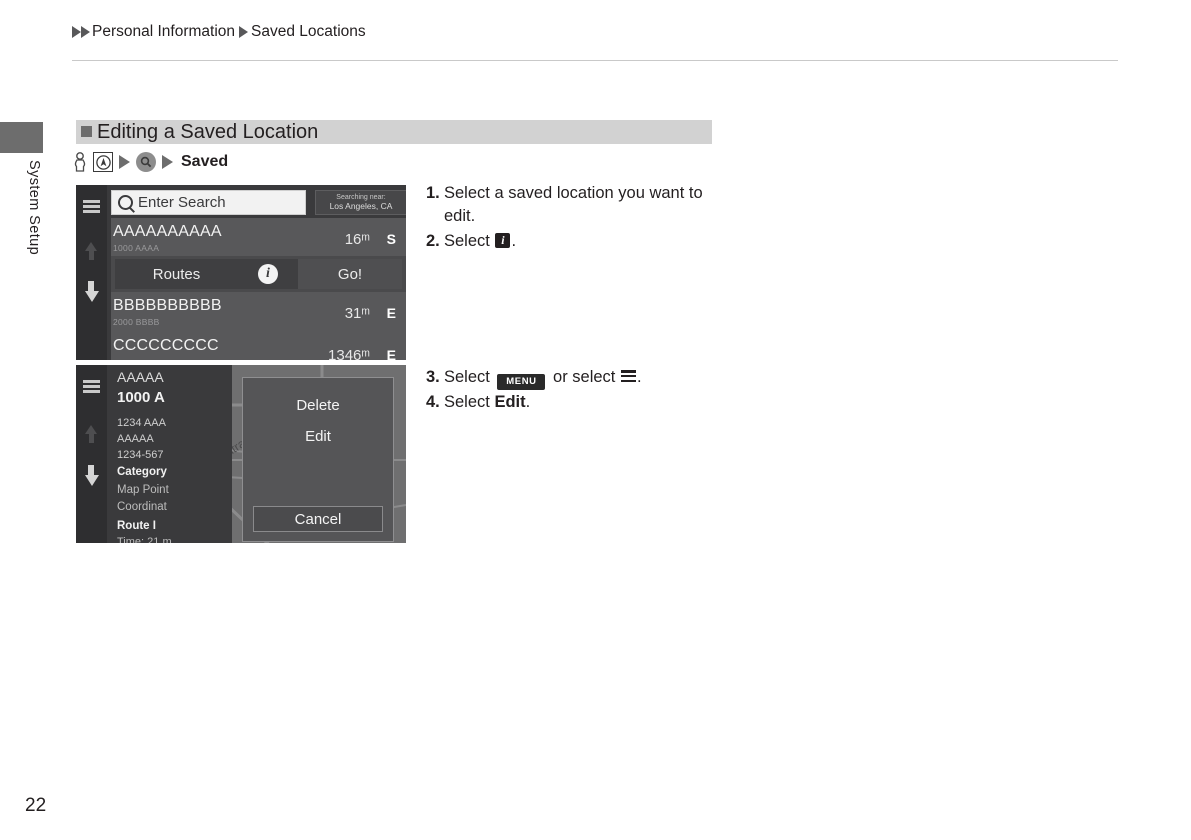  Describe the element at coordinates (628, 377) in the screenshot. I see `list-icon` at that location.